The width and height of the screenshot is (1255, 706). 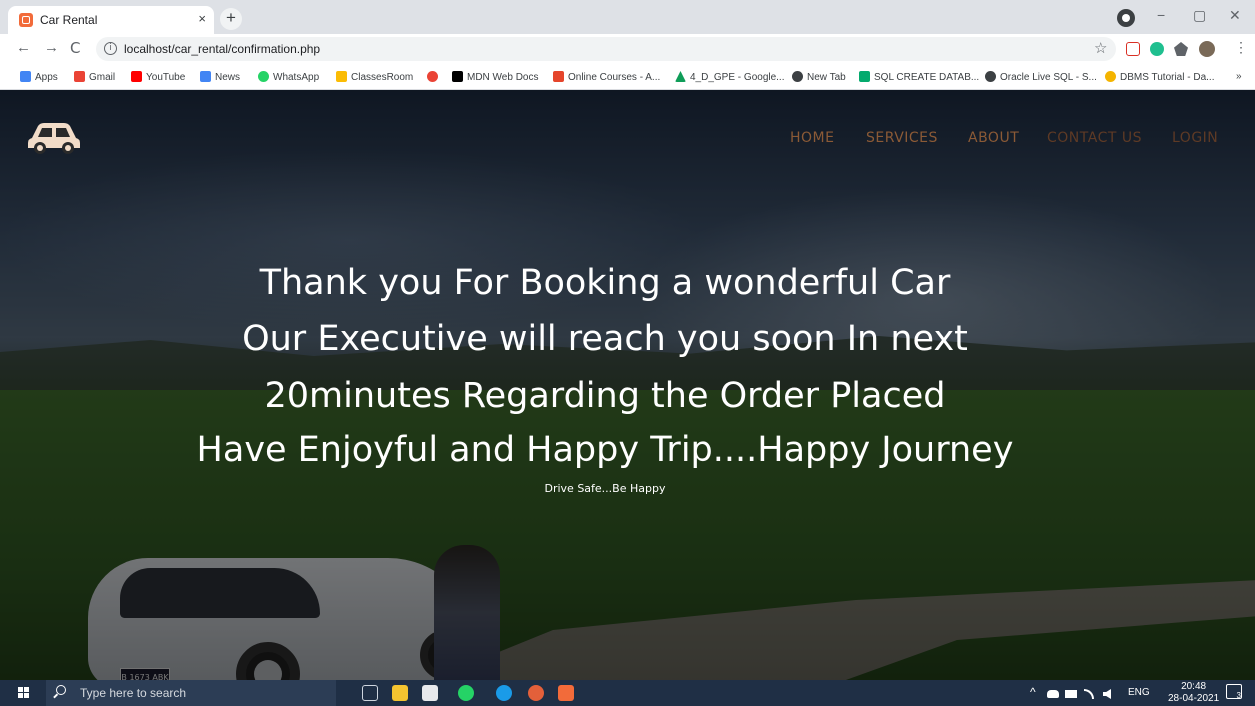 What do you see at coordinates (102, 77) in the screenshot?
I see `bookmark-label: Gmail` at bounding box center [102, 77].